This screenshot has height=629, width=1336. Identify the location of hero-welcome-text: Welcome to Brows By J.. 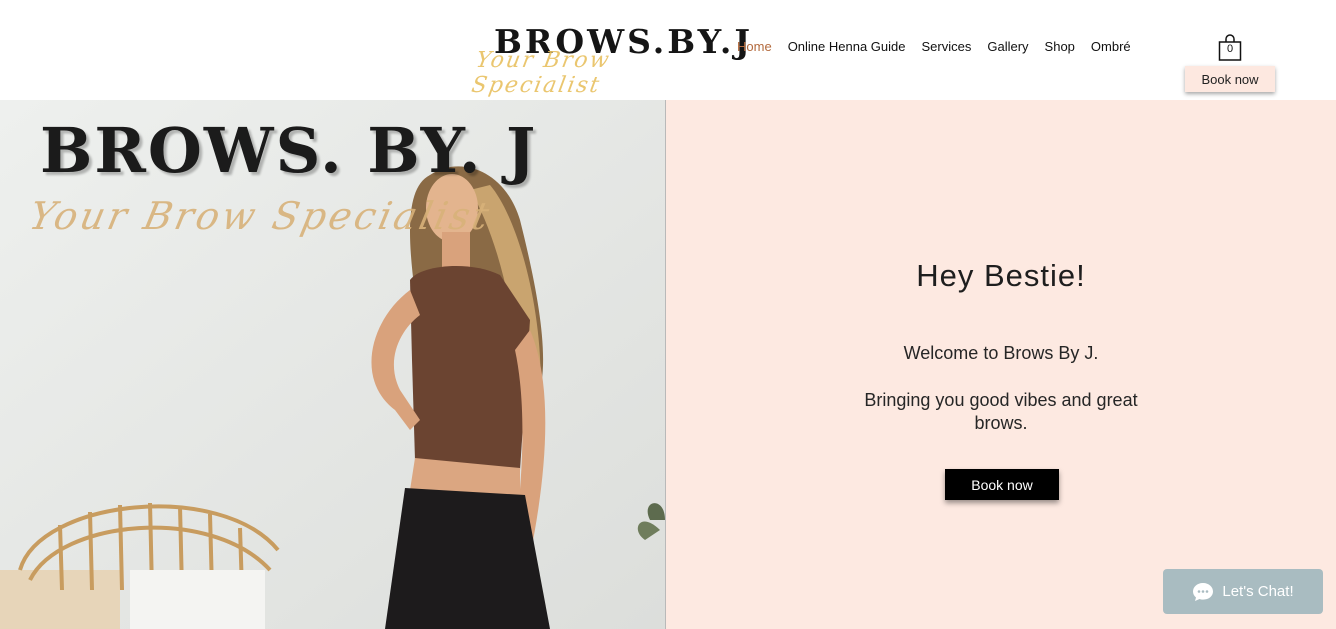
(1001, 353).